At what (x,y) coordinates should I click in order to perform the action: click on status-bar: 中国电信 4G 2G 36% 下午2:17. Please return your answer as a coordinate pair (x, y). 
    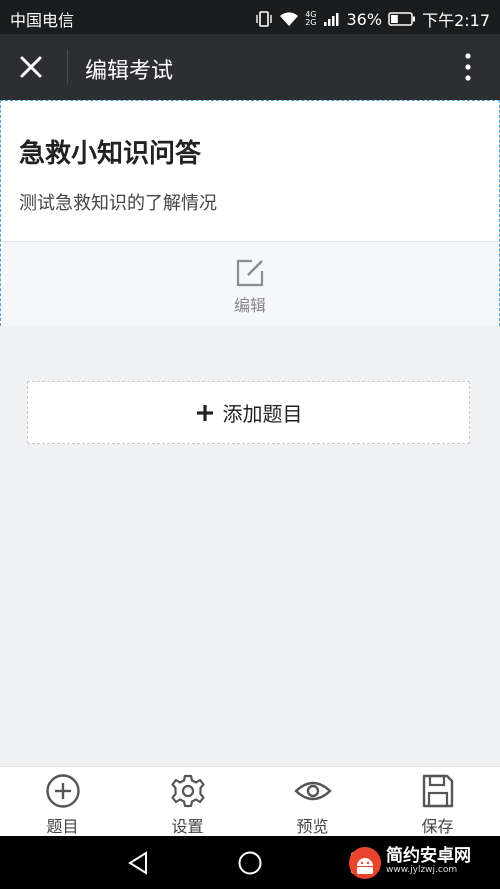
    Looking at the image, I should click on (250, 17).